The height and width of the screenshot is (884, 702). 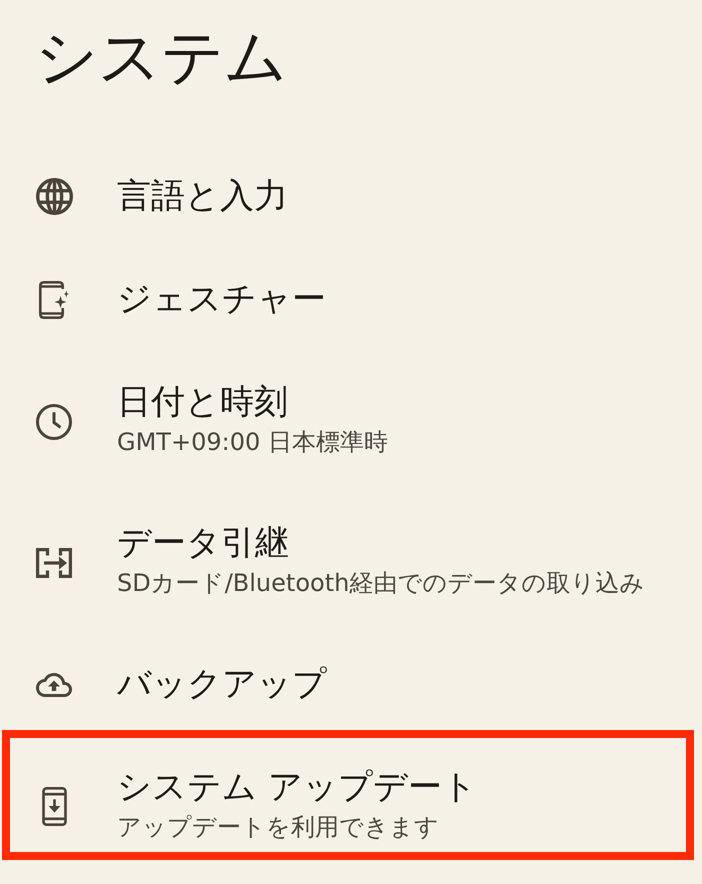 I want to click on phone-download-icon, so click(x=54, y=806).